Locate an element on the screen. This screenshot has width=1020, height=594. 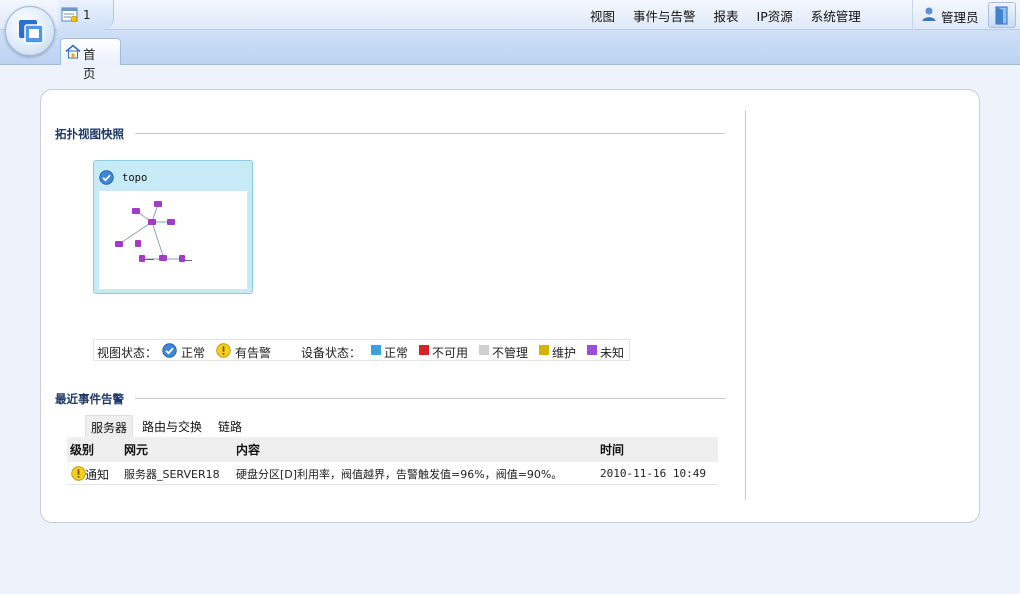
tab-home: 首 页 is located at coordinates (90, 59).